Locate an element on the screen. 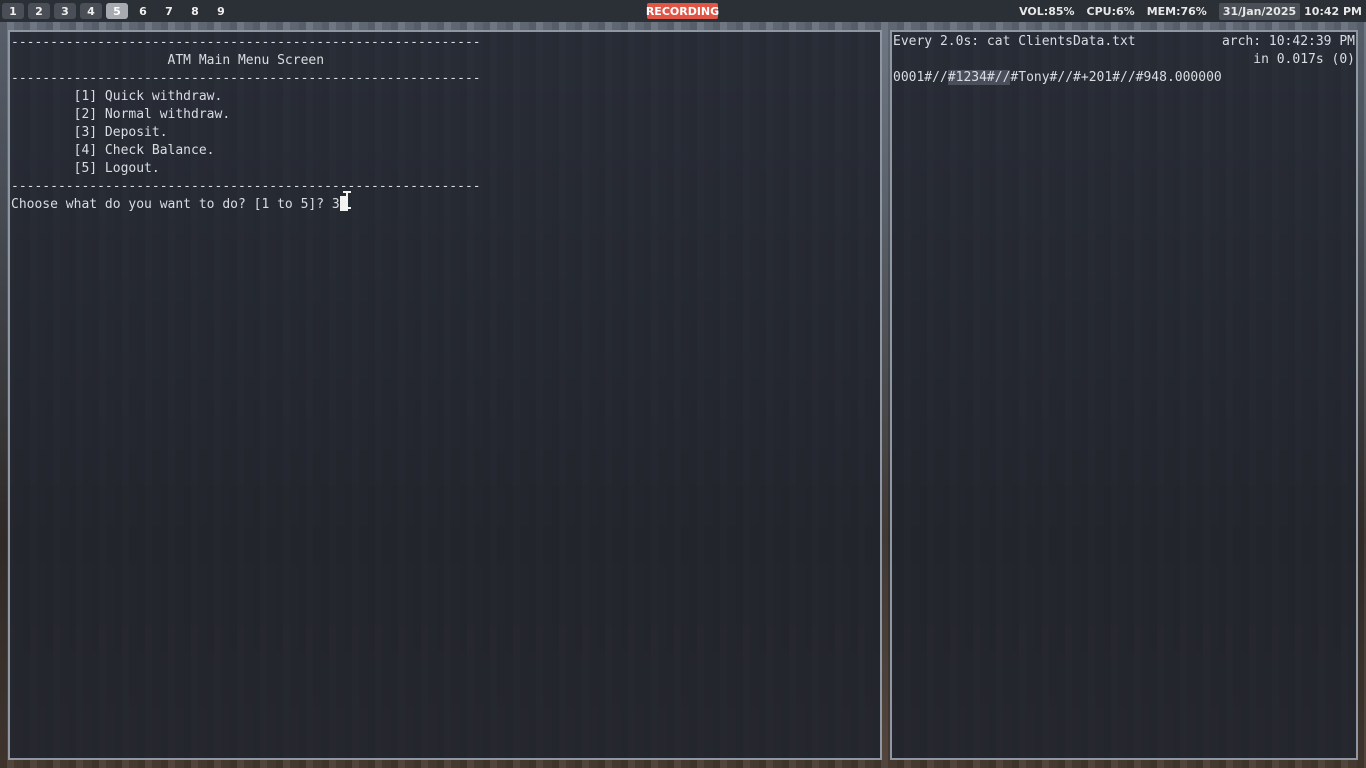 This screenshot has height=768, width=1366. workspace-5-button: 5 is located at coordinates (117, 11).